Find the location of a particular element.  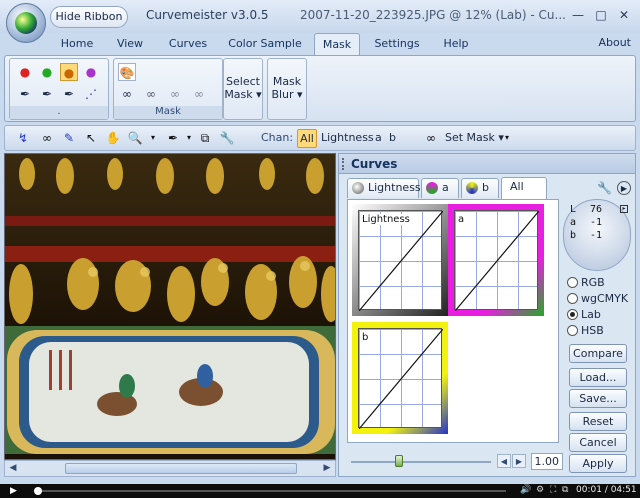

curve-graph-lightness: Lightness is located at coordinates (400, 260).